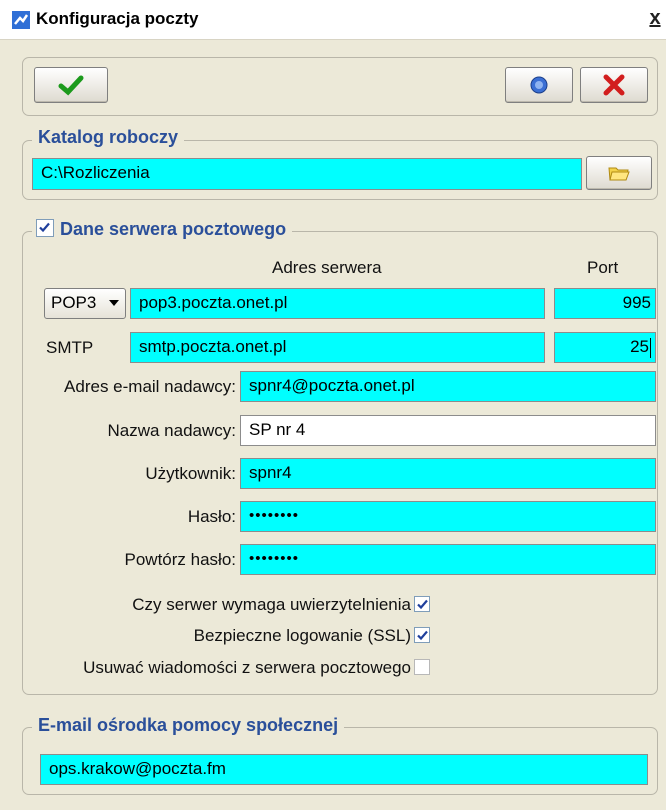 This screenshot has width=666, height=810. I want to click on working-dir-input: C:\Rozliczenia, so click(307, 174).